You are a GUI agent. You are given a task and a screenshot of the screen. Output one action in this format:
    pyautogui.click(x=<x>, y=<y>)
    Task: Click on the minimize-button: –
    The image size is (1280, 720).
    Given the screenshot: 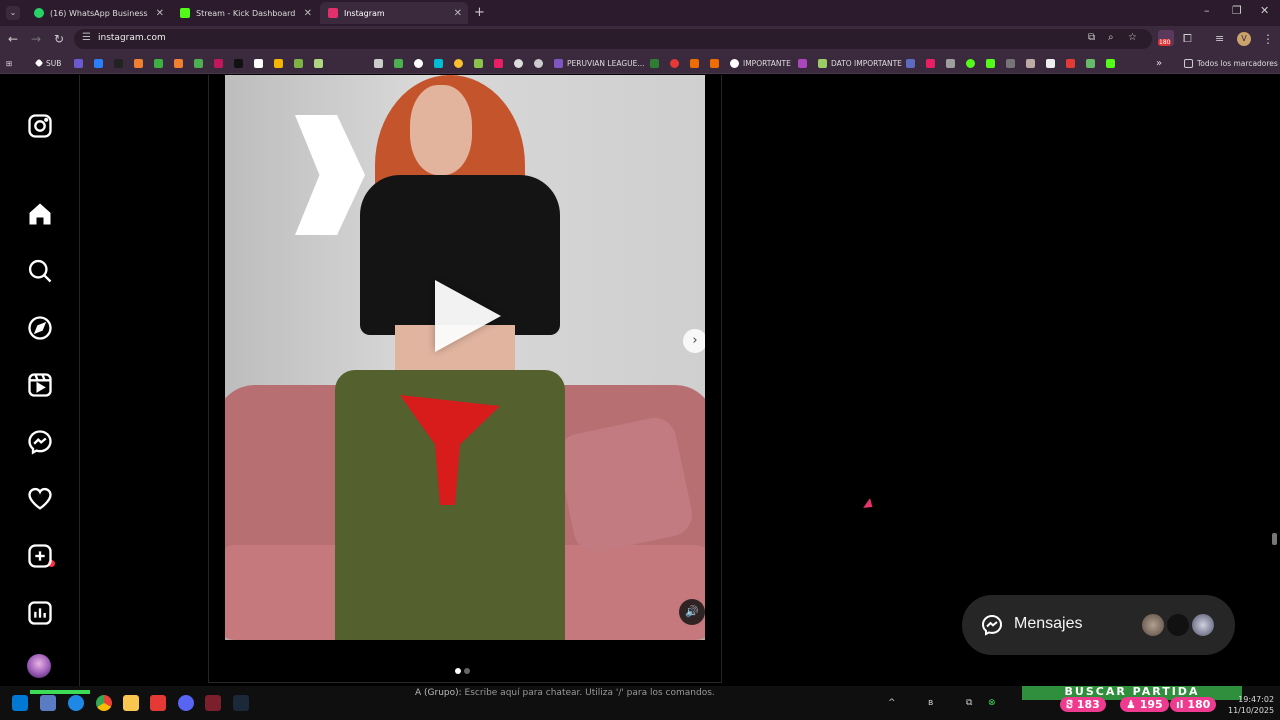 What is the action you would take?
    pyautogui.click(x=1207, y=10)
    